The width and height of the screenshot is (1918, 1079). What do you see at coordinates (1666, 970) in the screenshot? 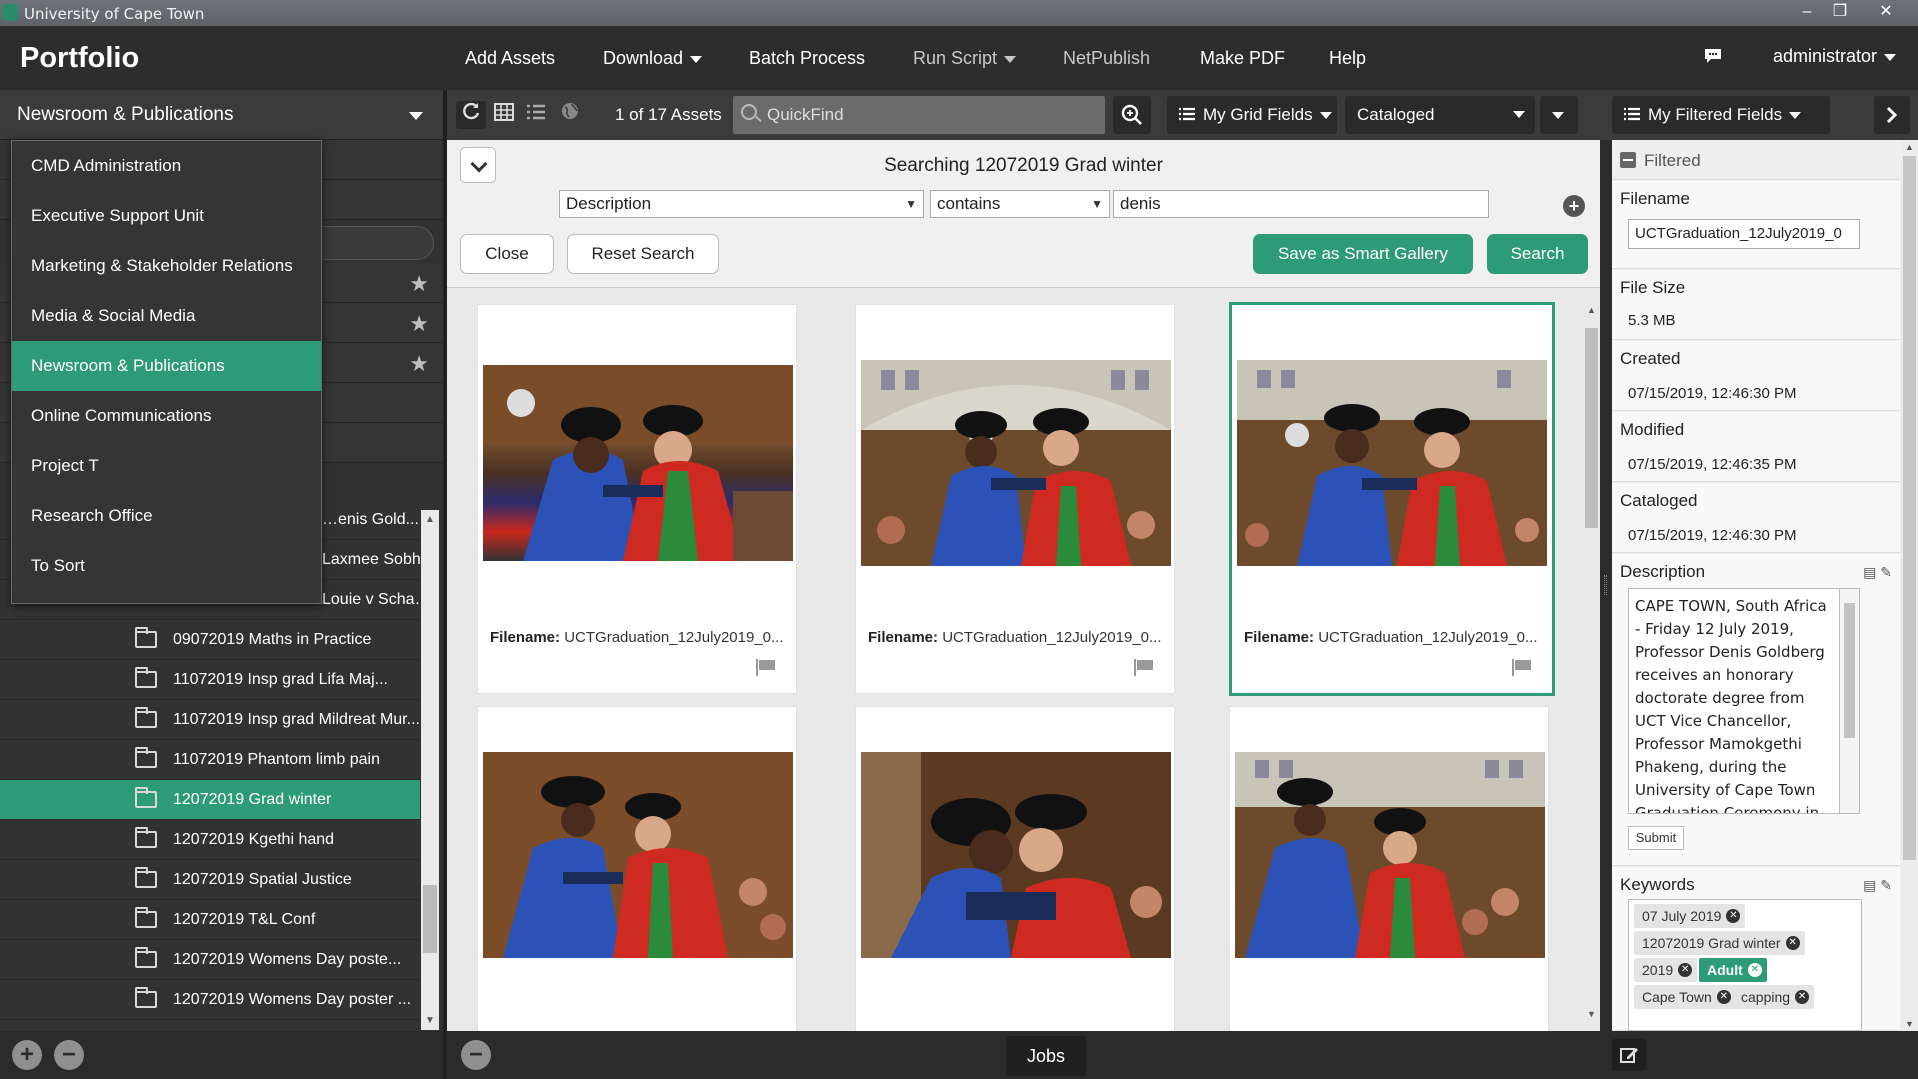
I see `keyword-tag: 2019 ✕` at bounding box center [1666, 970].